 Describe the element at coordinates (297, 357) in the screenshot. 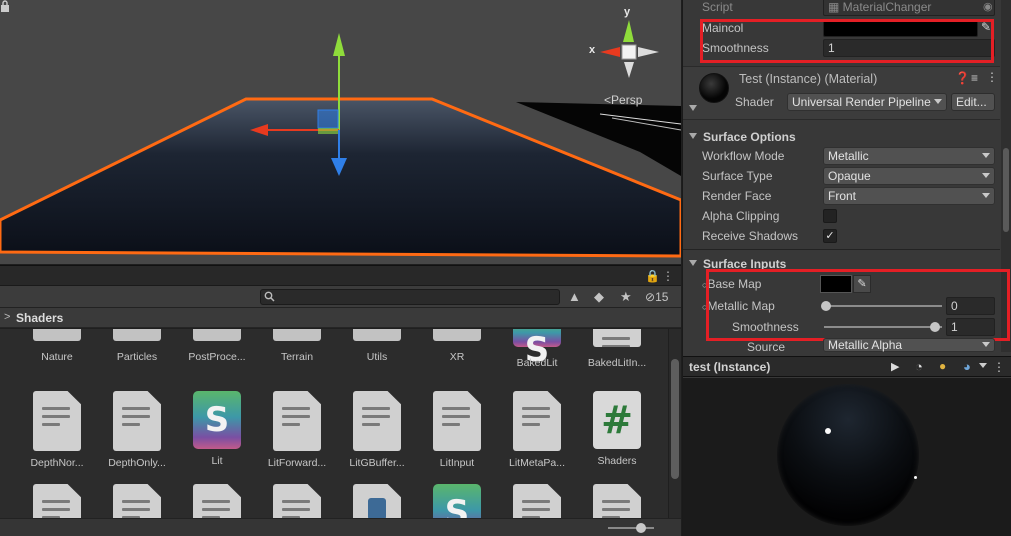

I see `asset-label: Terrain` at that location.